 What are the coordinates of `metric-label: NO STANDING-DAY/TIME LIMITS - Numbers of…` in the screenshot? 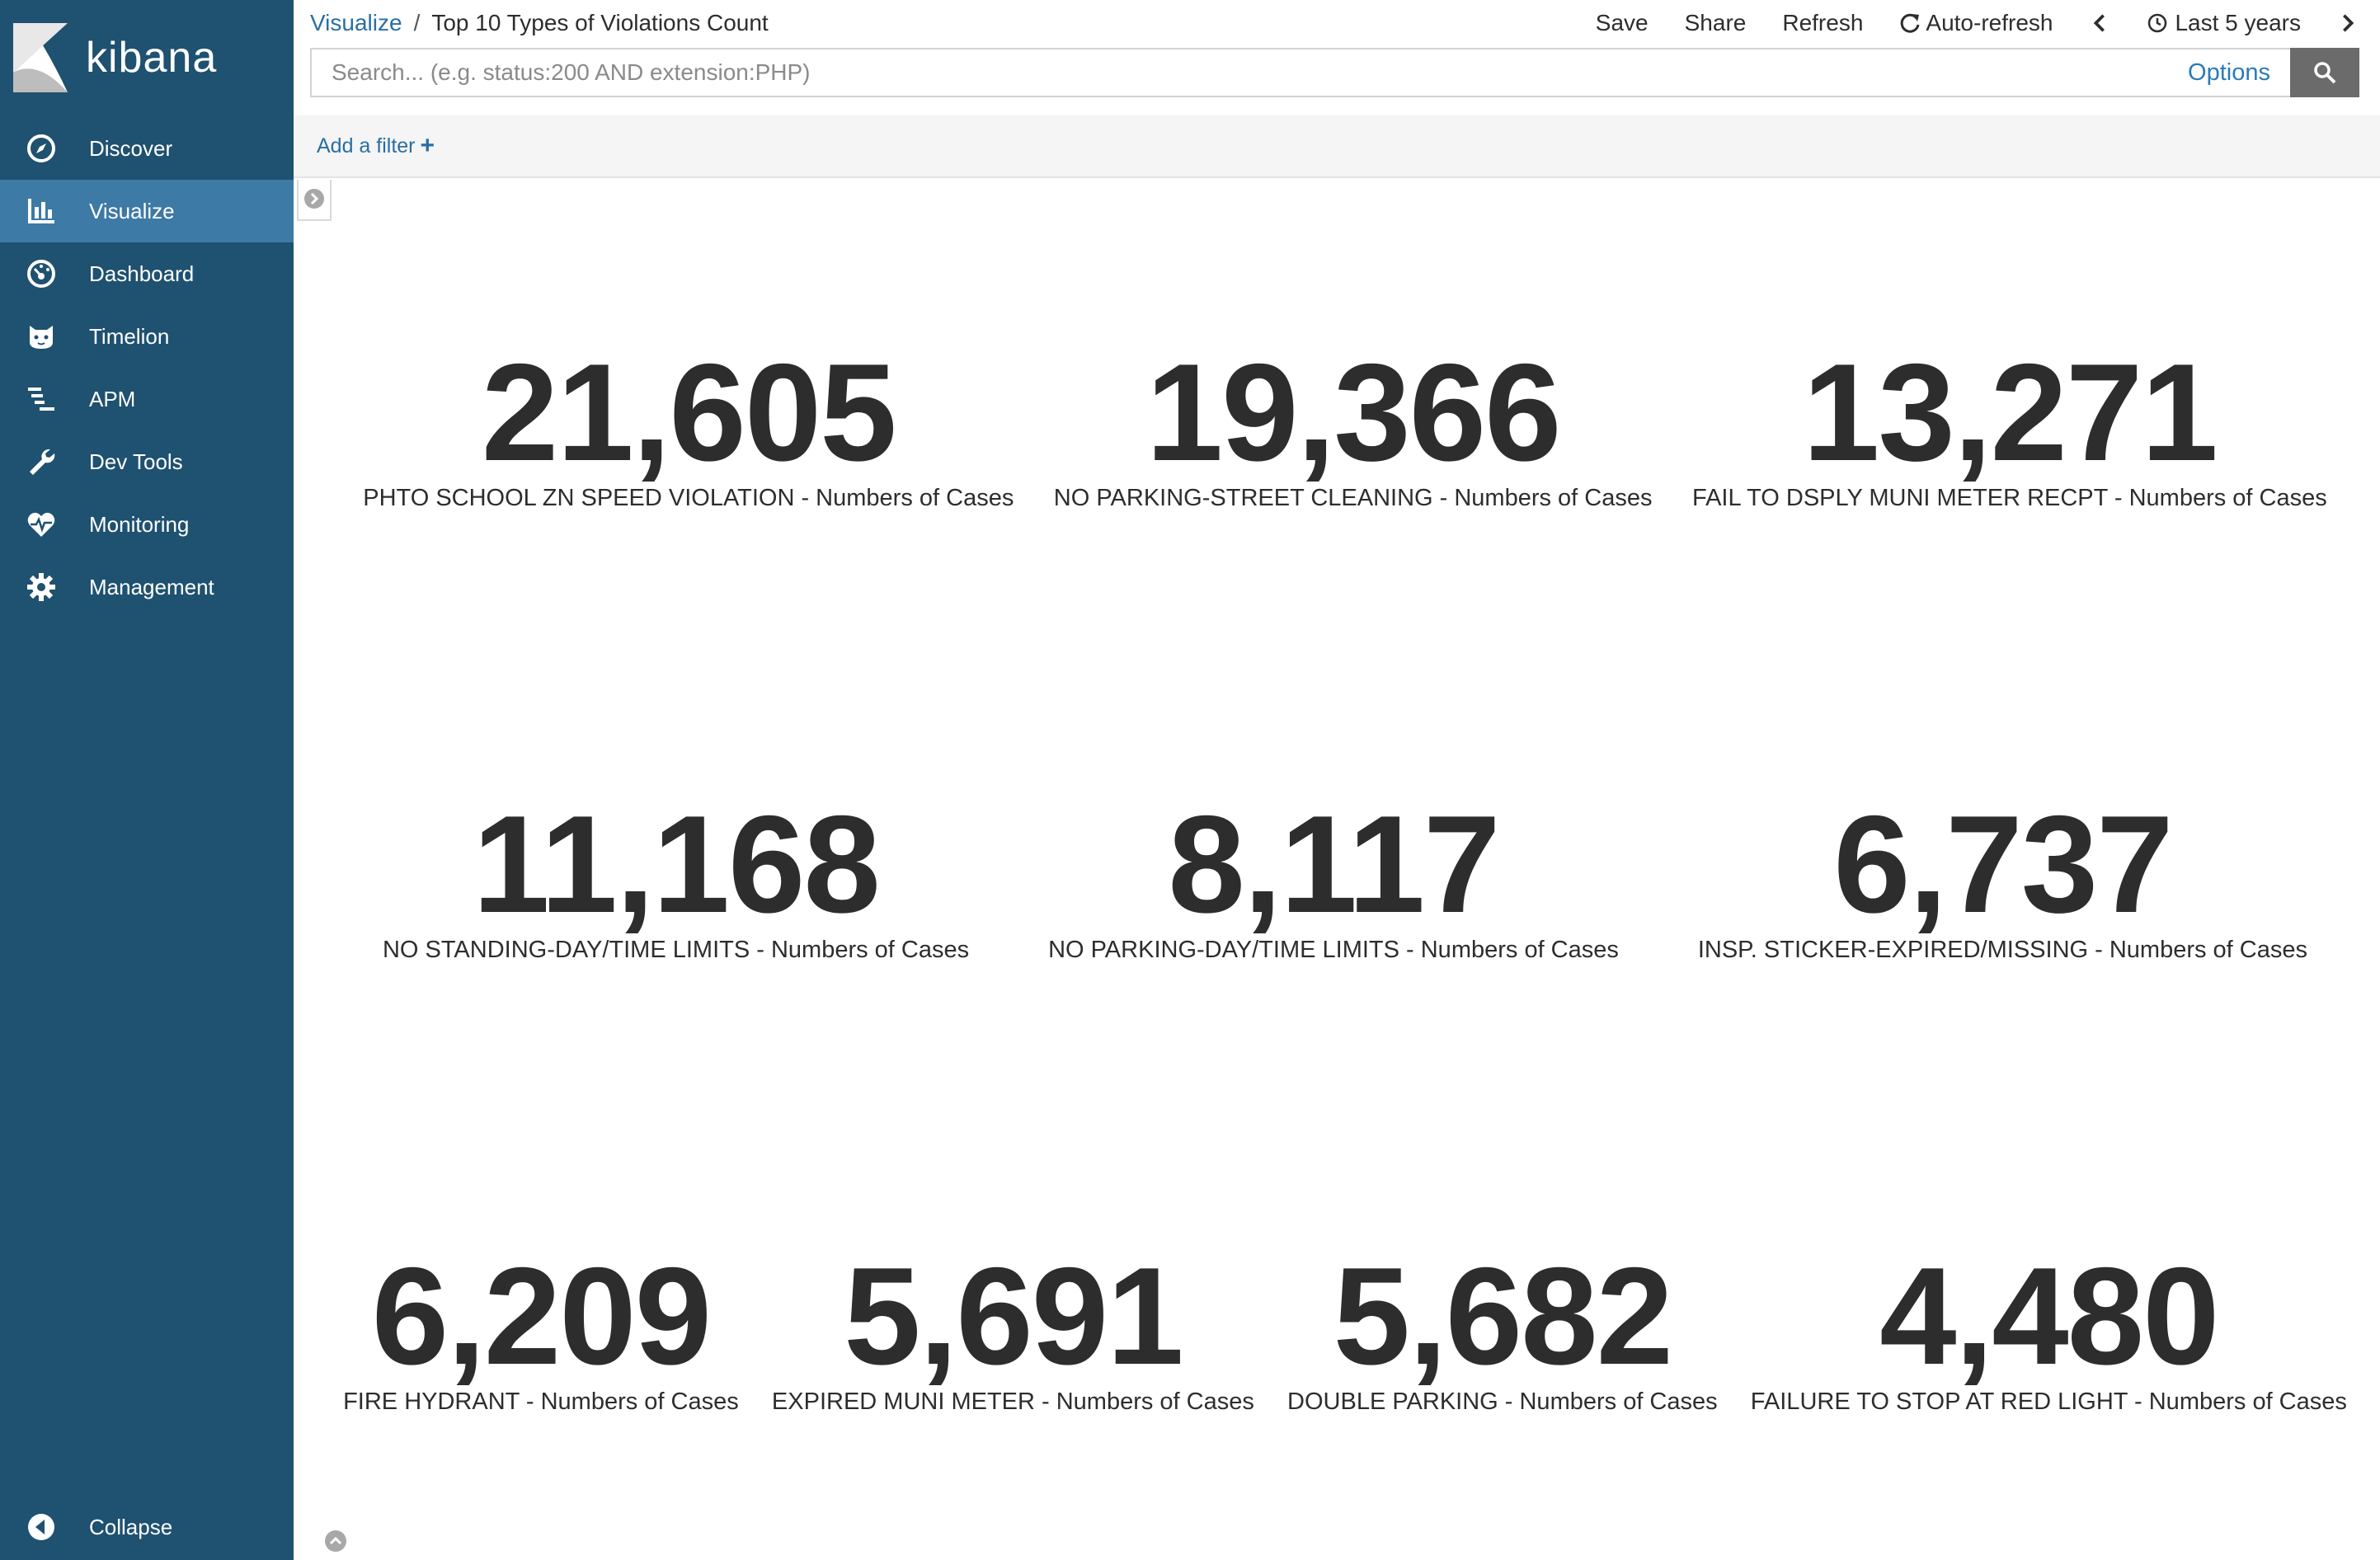 It's located at (676, 950).